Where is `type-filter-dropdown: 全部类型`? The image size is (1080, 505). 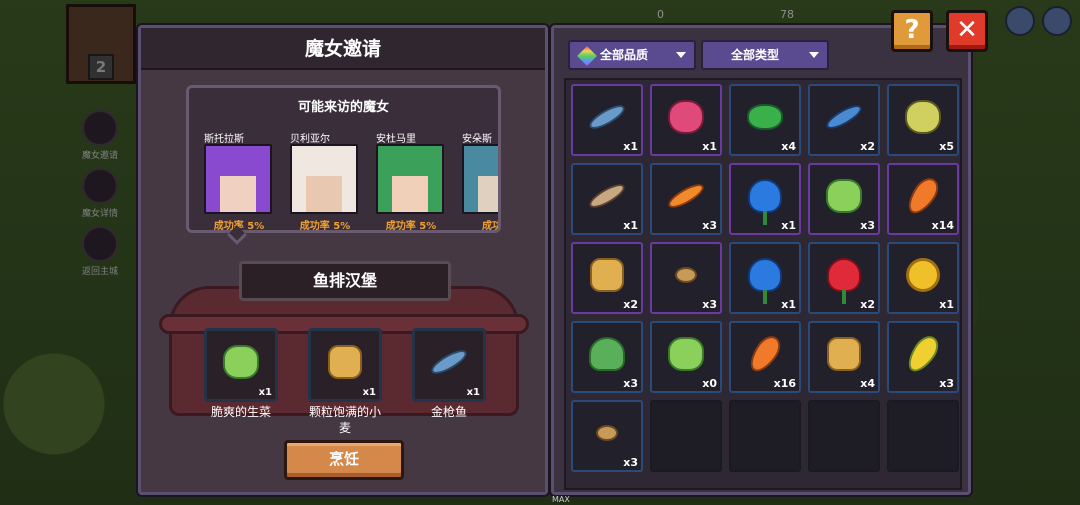
type-filter-dropdown: 全部类型 is located at coordinates (765, 55).